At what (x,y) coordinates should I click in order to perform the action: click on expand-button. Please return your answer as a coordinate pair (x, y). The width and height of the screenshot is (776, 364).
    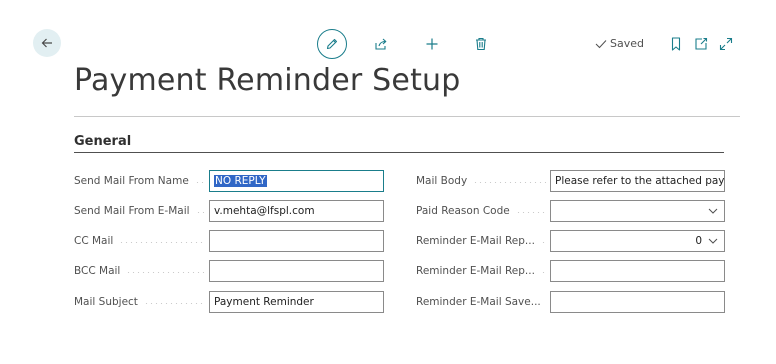
    Looking at the image, I should click on (726, 44).